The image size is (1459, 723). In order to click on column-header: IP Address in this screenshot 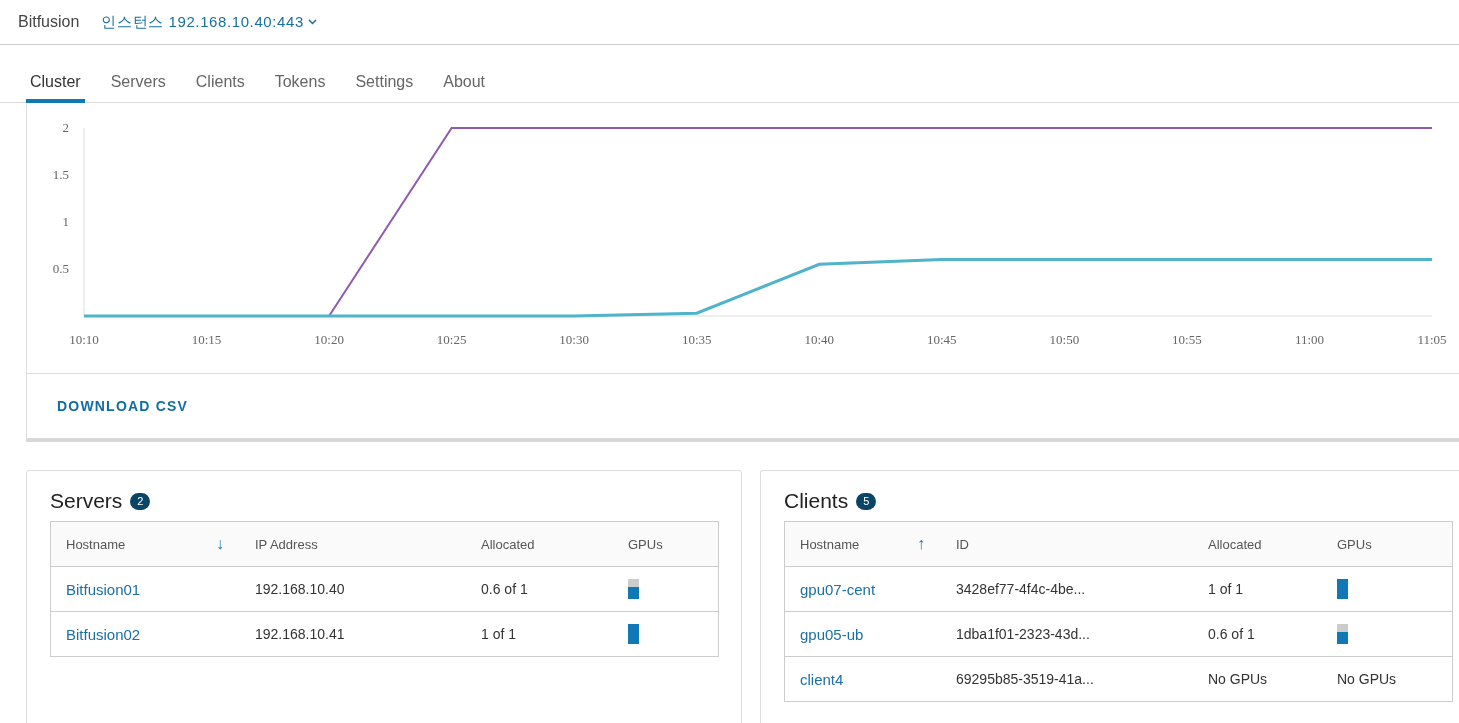, I will do `click(286, 544)`.